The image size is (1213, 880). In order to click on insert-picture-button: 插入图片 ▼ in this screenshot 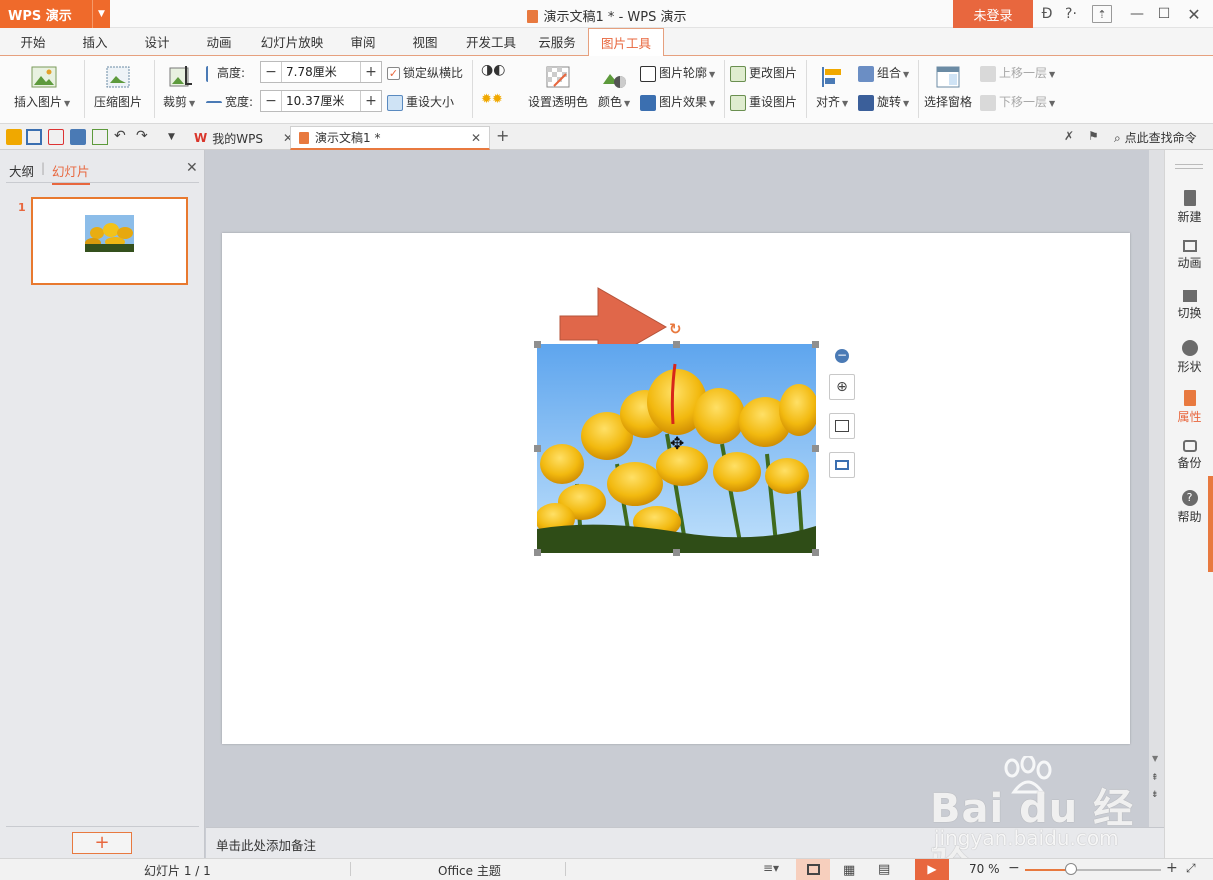, I will do `click(42, 101)`.